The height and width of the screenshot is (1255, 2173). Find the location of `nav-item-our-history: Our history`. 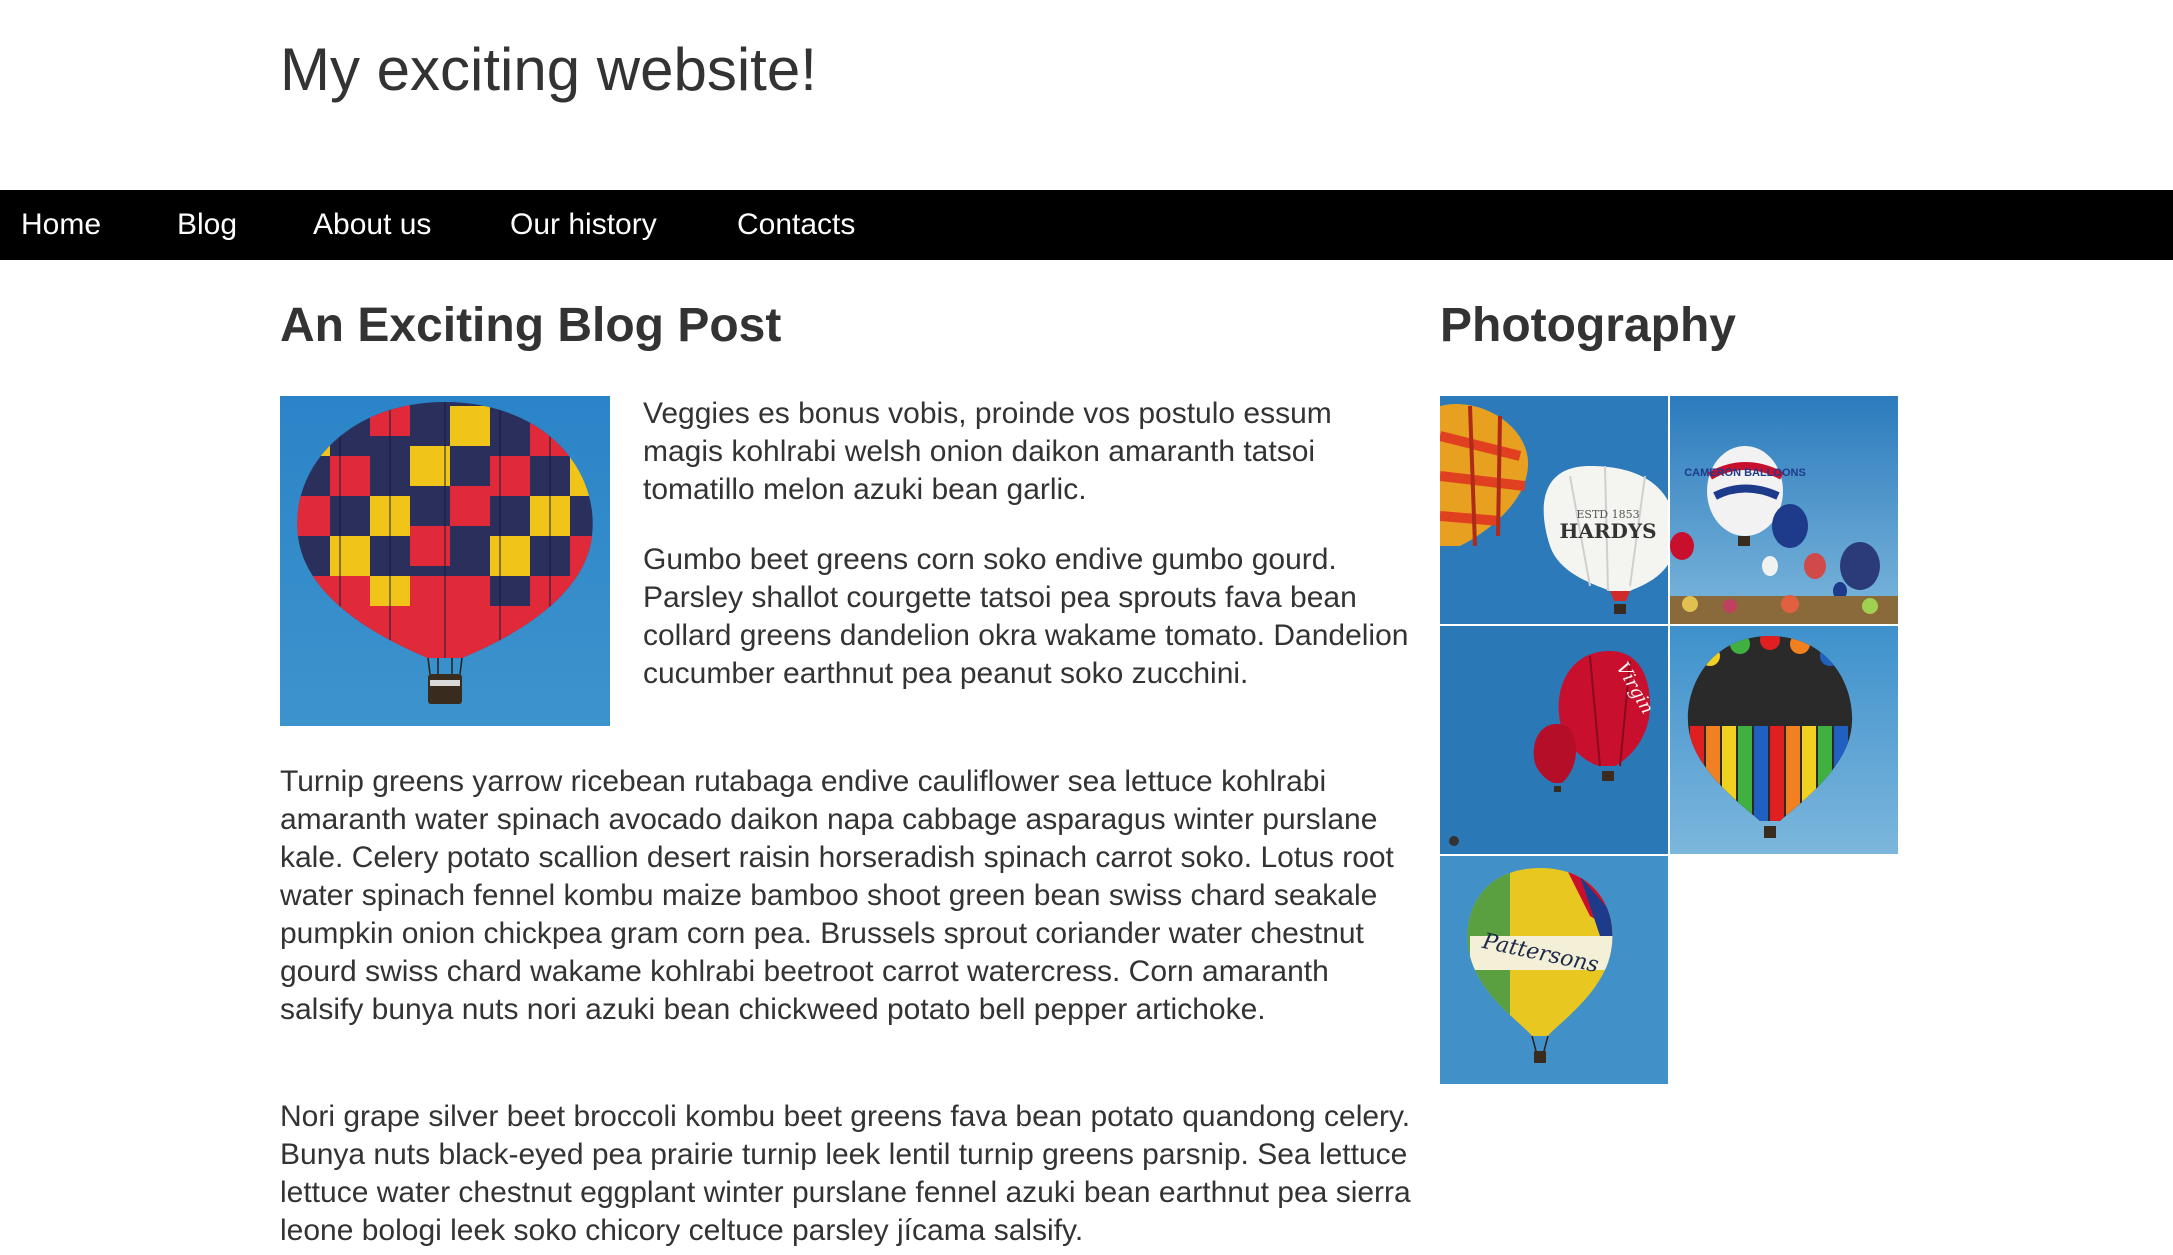

nav-item-our-history: Our history is located at coordinates (583, 225).